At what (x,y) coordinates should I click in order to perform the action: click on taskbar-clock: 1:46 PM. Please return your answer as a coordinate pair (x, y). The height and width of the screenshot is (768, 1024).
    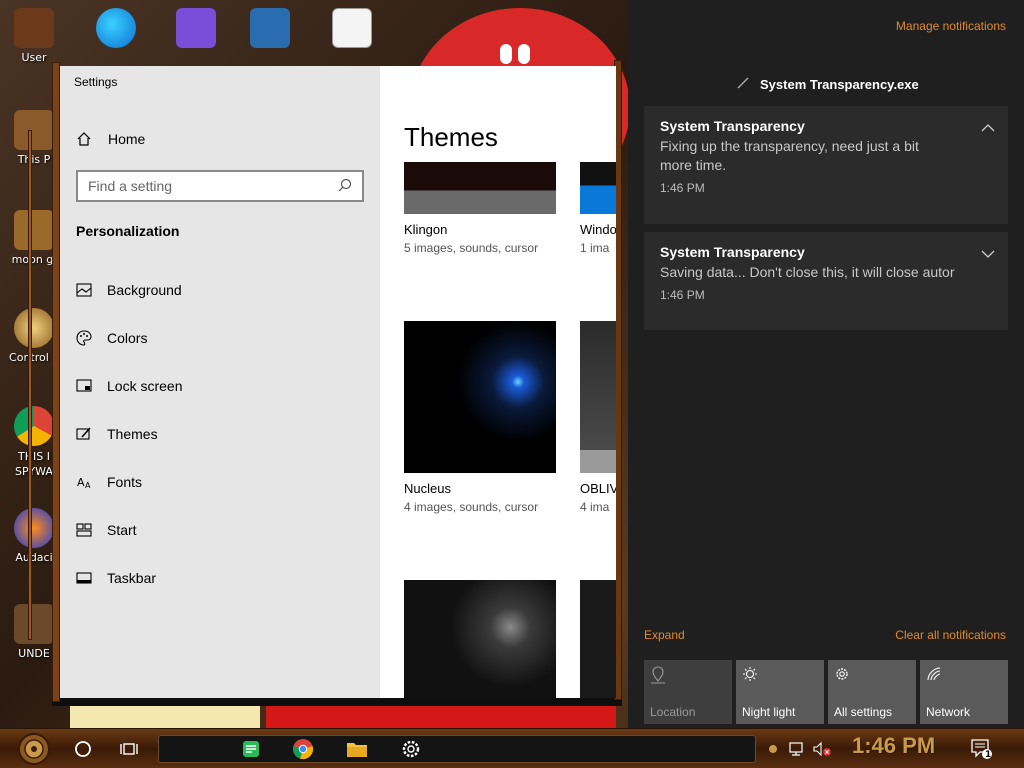
    Looking at the image, I should click on (893, 746).